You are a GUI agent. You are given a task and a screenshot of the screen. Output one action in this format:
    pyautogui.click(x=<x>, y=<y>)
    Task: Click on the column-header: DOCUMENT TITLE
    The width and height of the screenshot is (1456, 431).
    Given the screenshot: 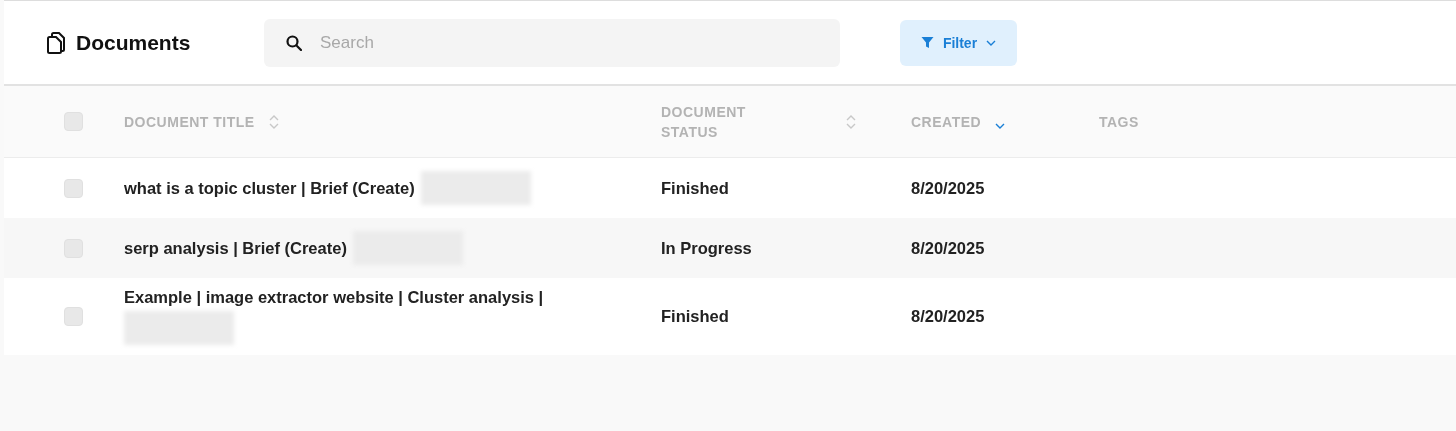 What is the action you would take?
    pyautogui.click(x=189, y=121)
    